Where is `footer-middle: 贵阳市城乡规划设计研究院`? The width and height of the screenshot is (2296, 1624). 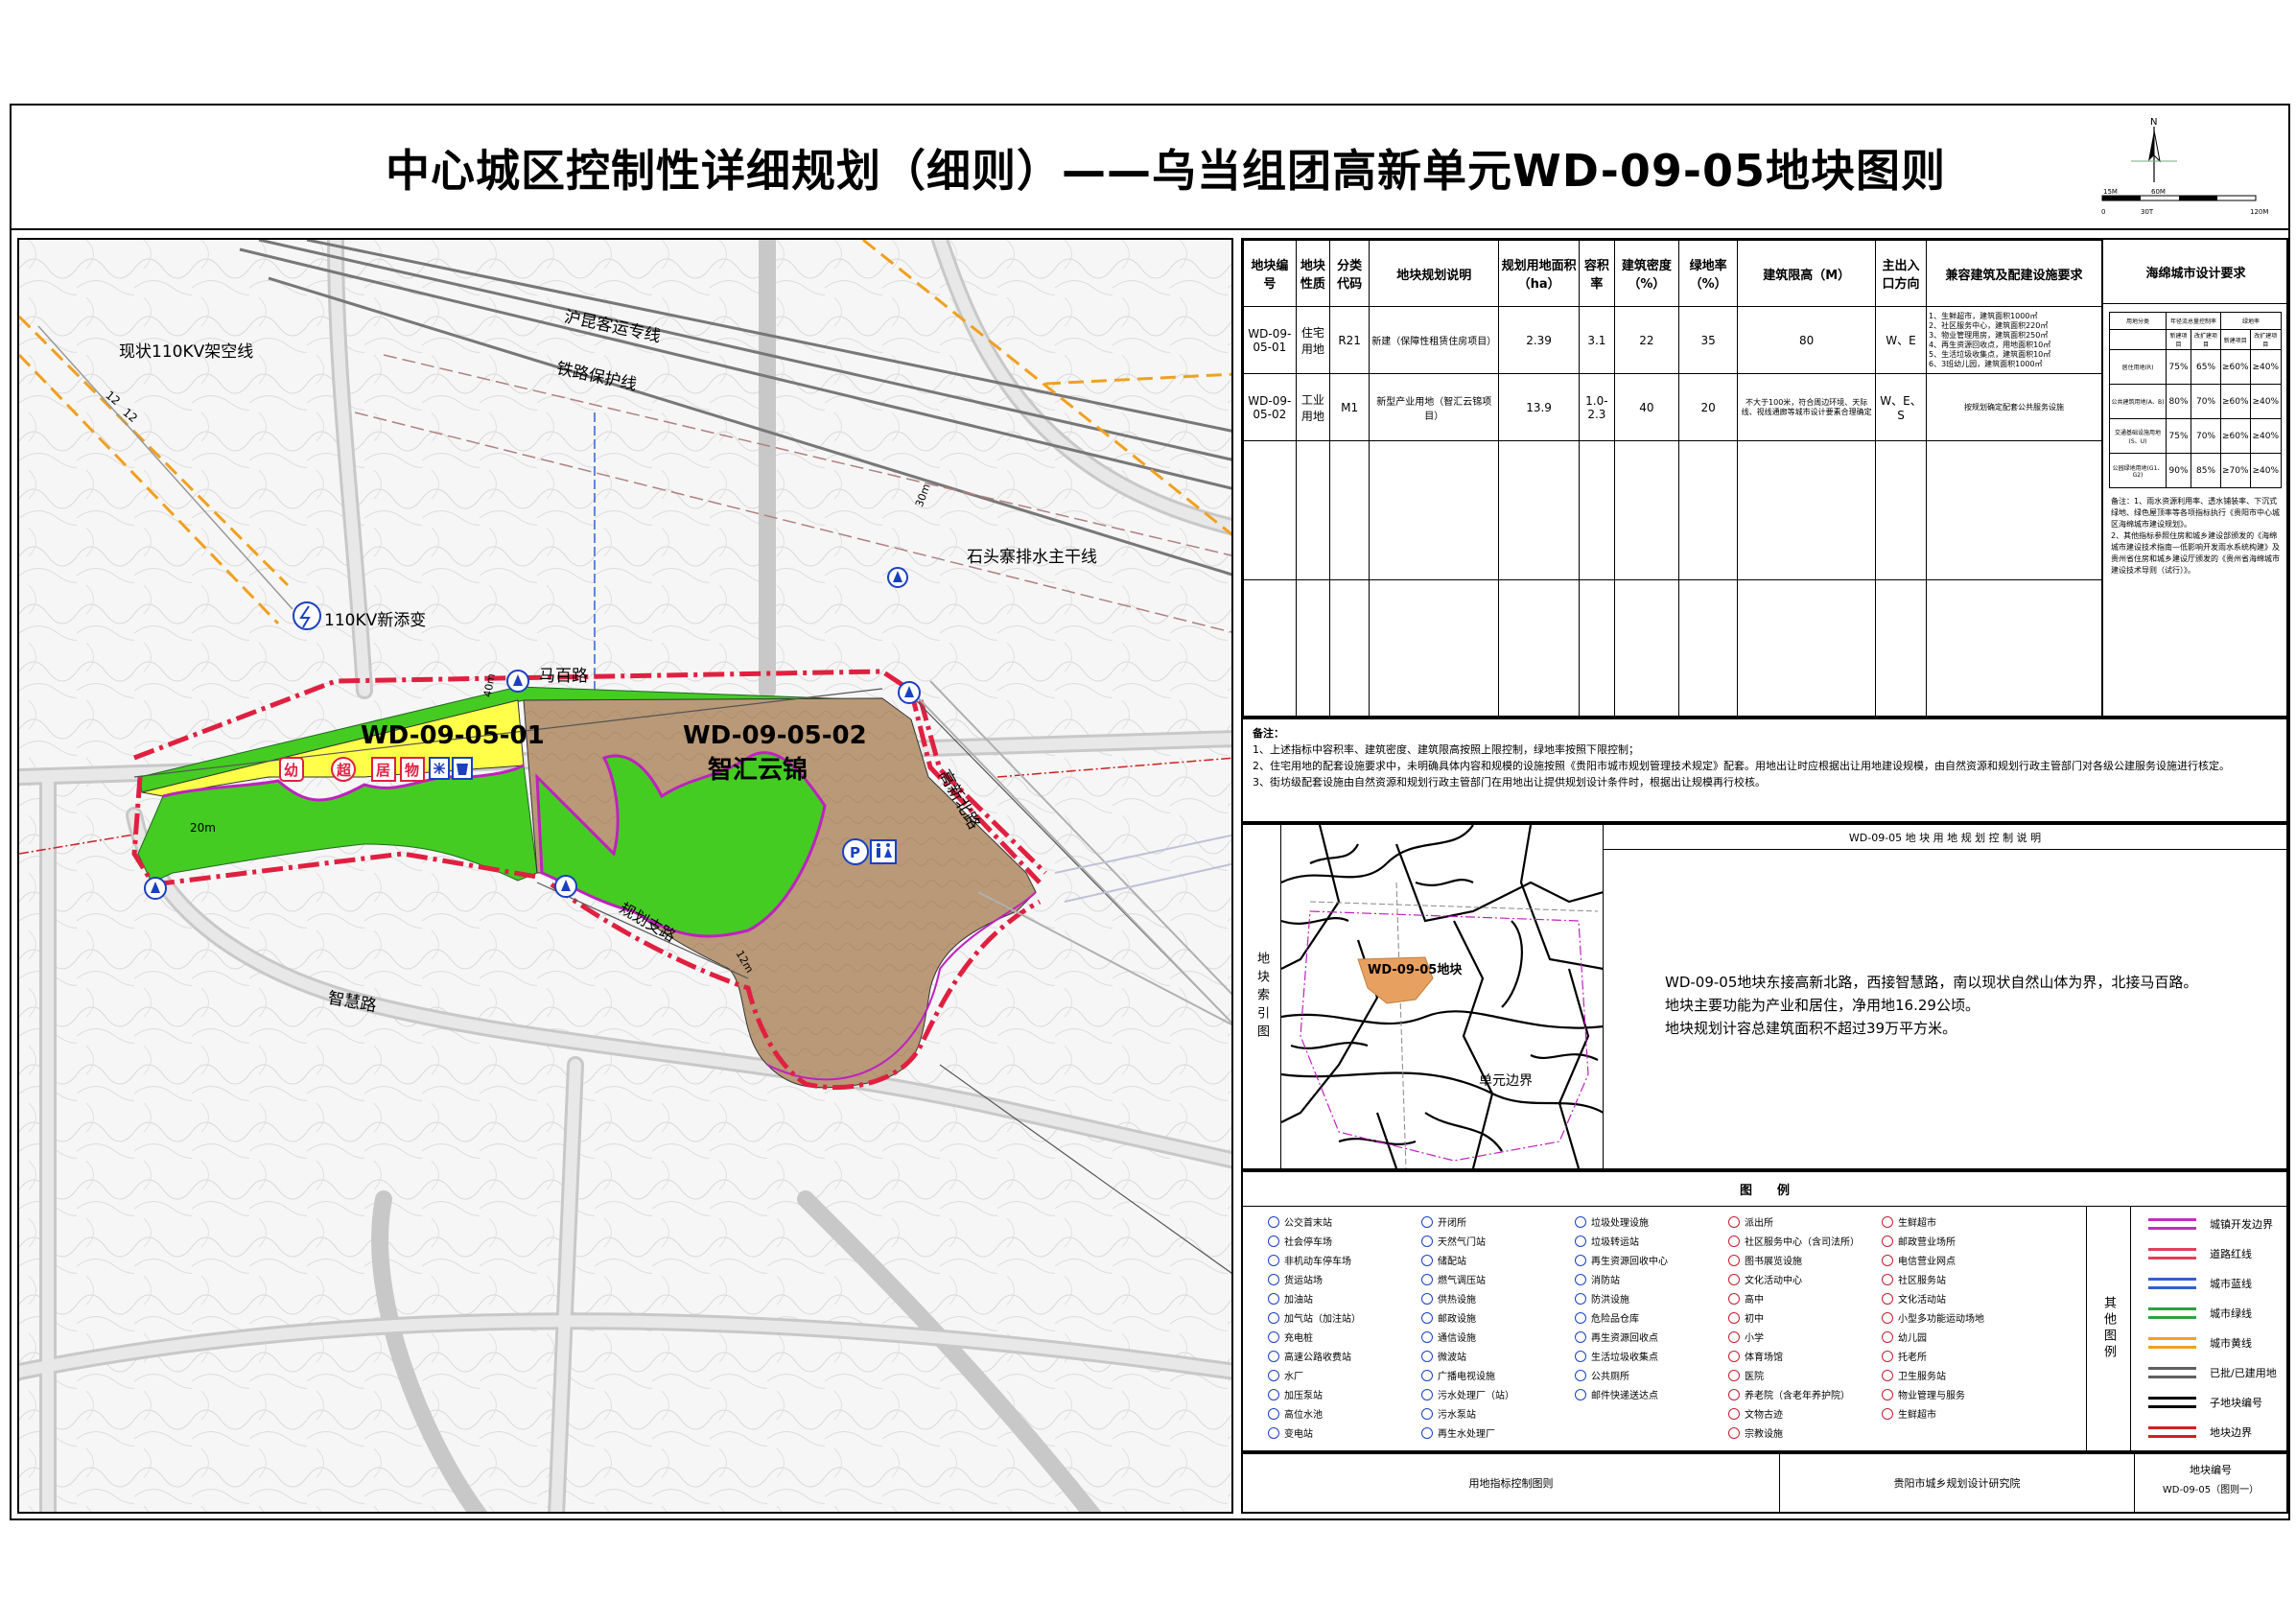 footer-middle: 贵阳市城乡规划设计研究院 is located at coordinates (1957, 1483).